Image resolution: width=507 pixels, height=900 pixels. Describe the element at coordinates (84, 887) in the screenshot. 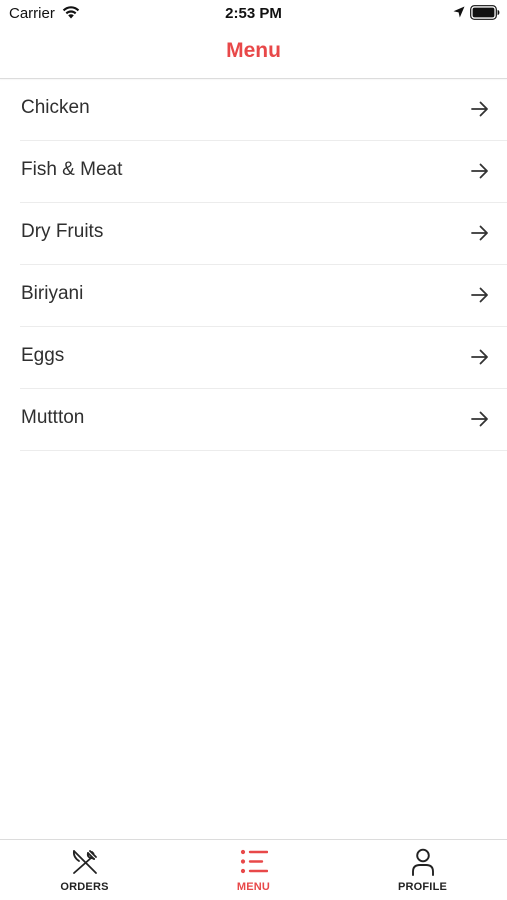

I see `tab-label: ORDERS` at that location.